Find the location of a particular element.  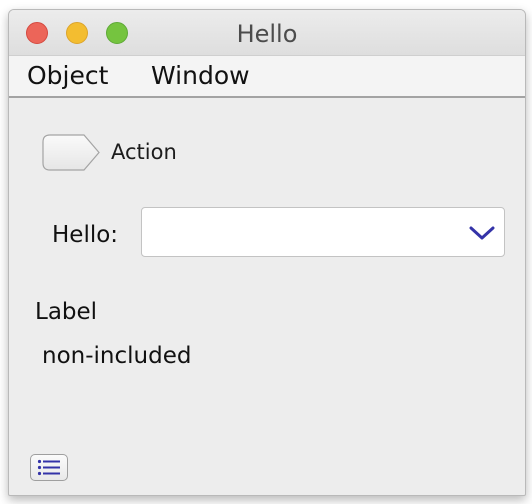

list-button is located at coordinates (49, 467).